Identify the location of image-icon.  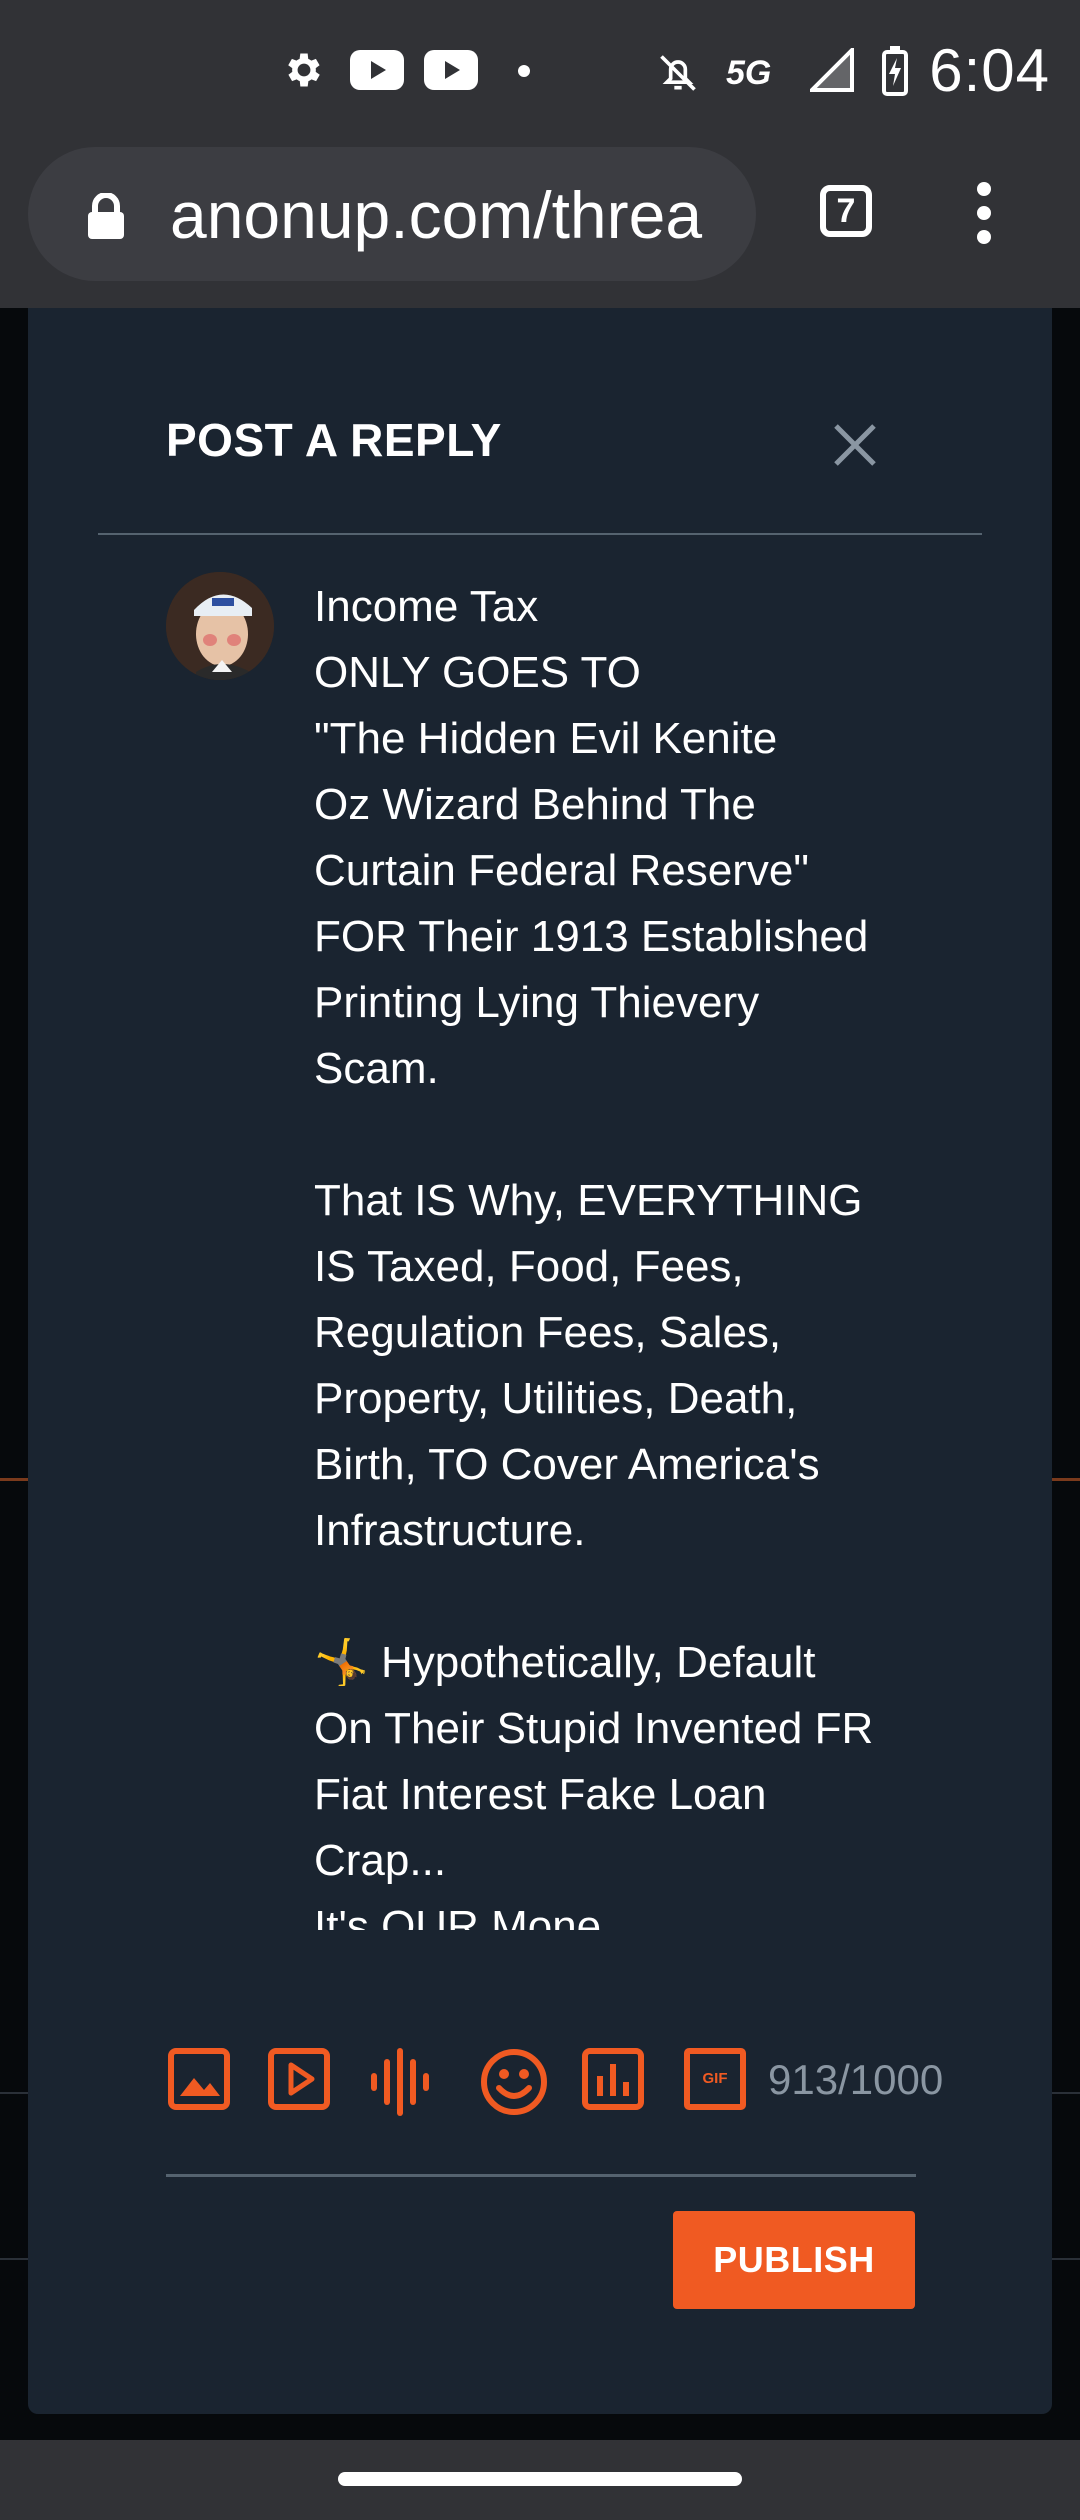
(199, 2079).